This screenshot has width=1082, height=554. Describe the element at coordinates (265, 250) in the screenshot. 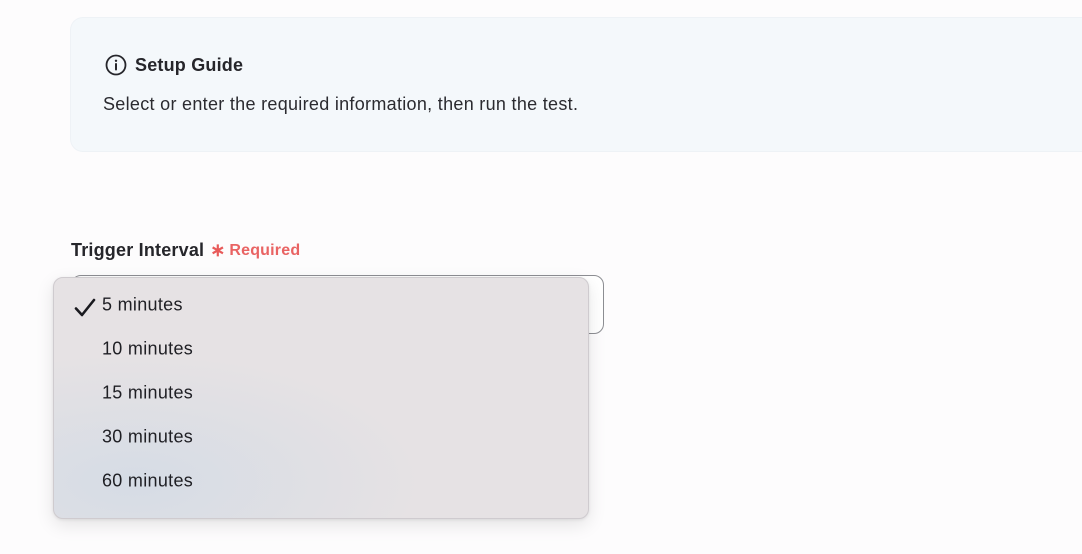

I see `required-text: Required` at that location.